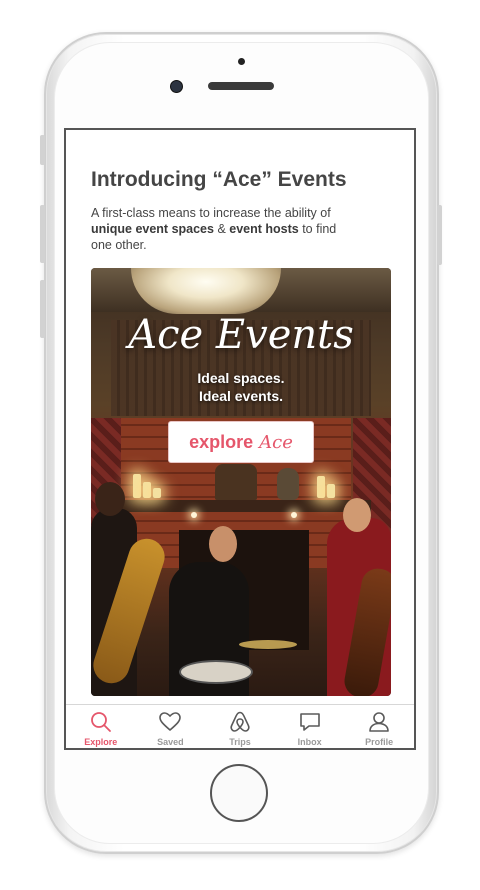 The width and height of the screenshot is (480, 890). Describe the element at coordinates (241, 378) in the screenshot. I see `promo-tagline-1: Ideal spaces.` at that location.